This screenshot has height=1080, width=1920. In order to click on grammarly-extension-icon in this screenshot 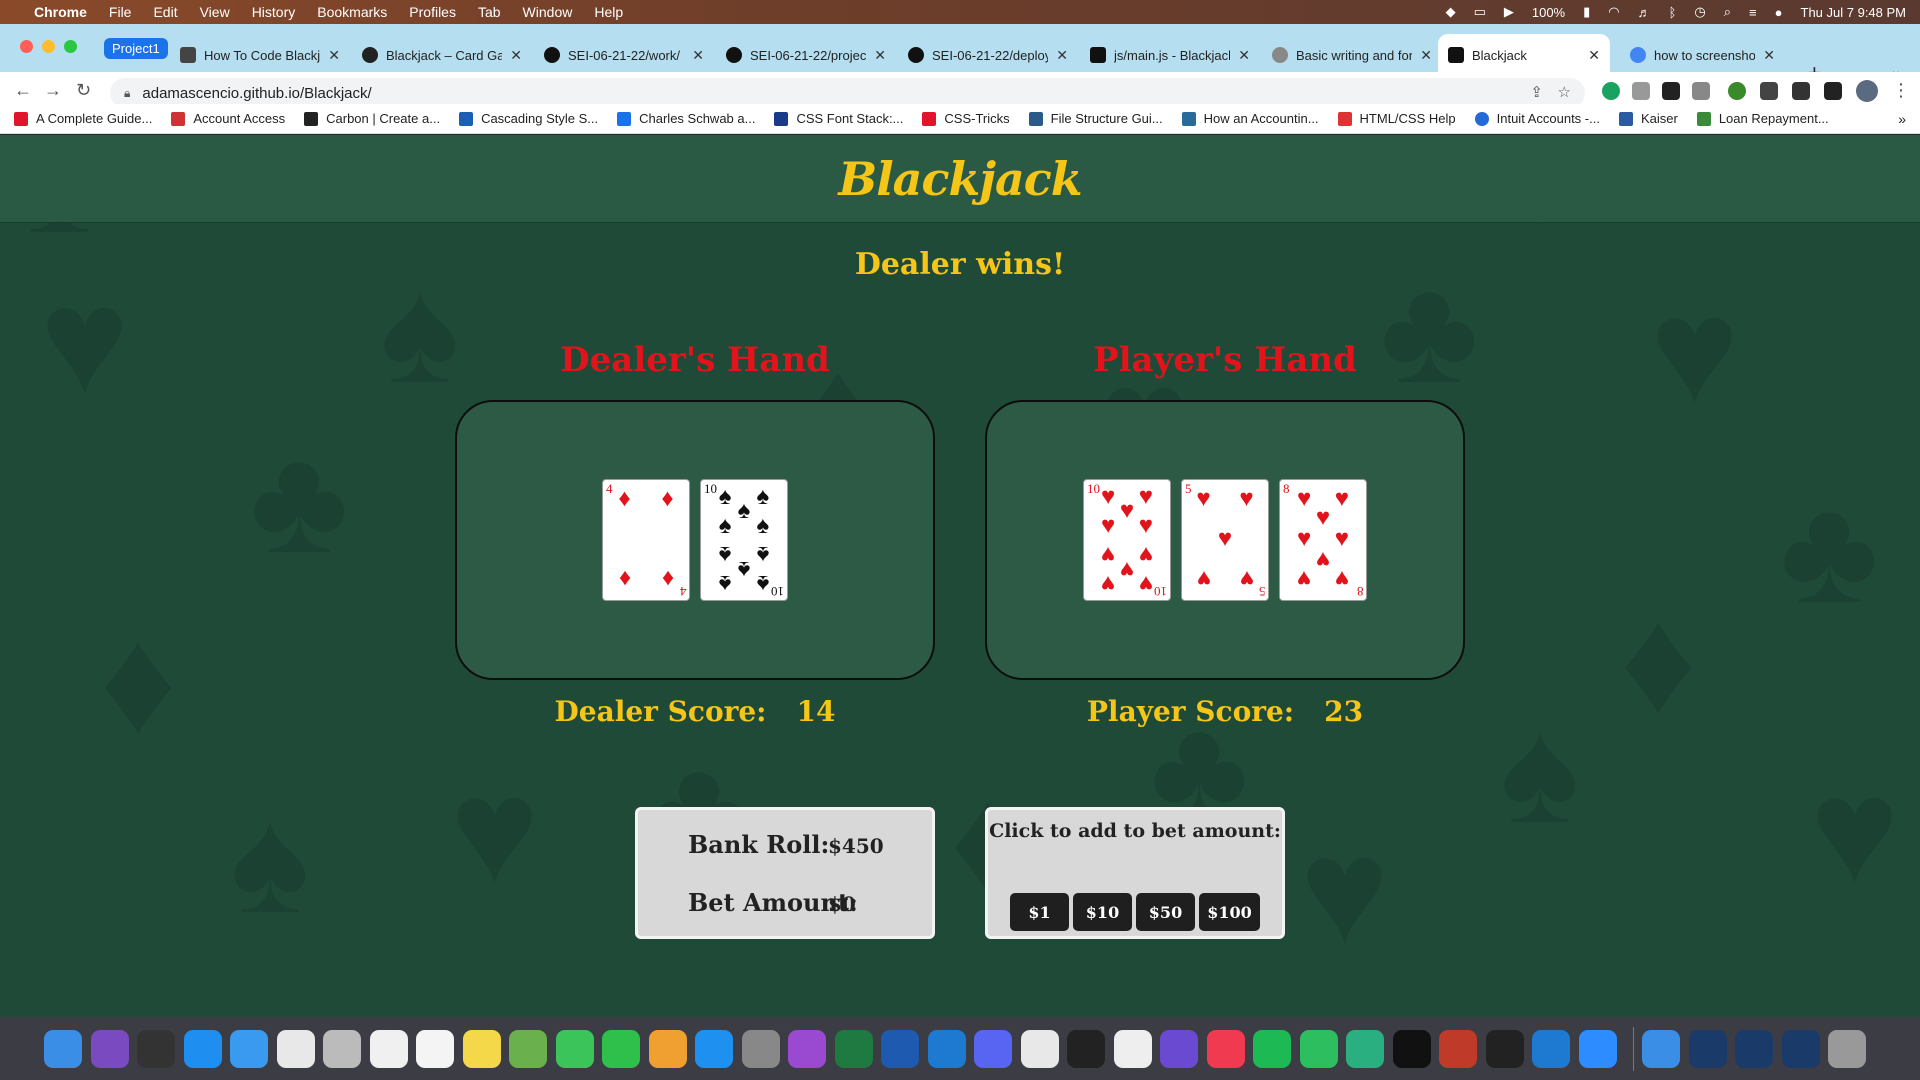, I will do `click(1611, 91)`.